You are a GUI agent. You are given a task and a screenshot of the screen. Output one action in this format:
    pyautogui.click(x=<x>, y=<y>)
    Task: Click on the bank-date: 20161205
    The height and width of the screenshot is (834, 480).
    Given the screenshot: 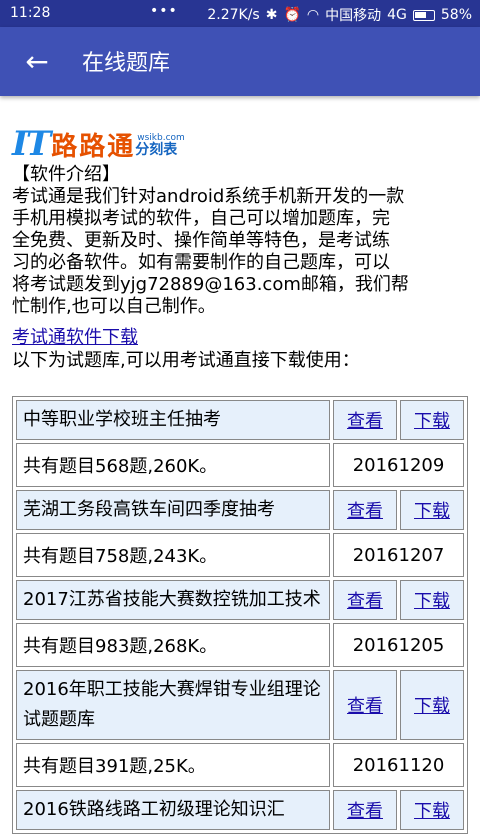 What is the action you would take?
    pyautogui.click(x=398, y=645)
    